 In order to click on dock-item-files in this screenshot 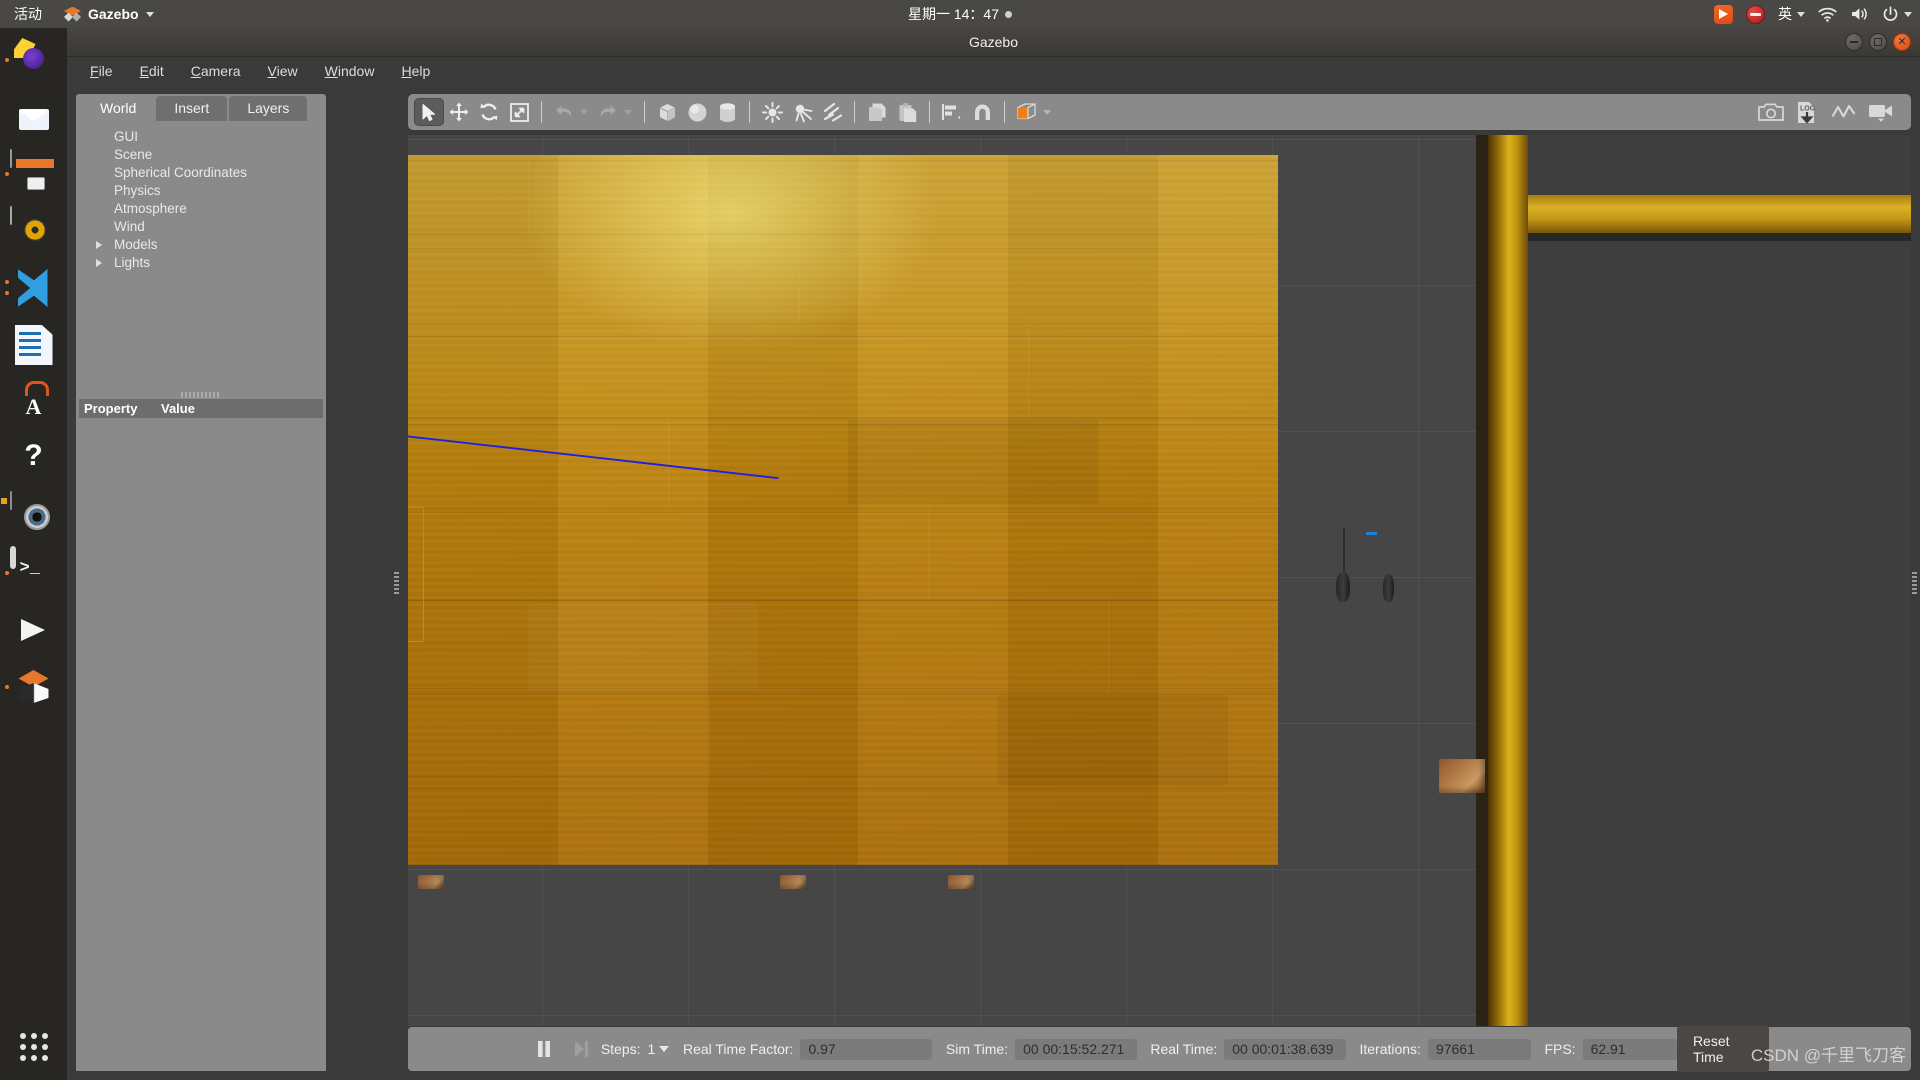, I will do `click(31, 173)`.